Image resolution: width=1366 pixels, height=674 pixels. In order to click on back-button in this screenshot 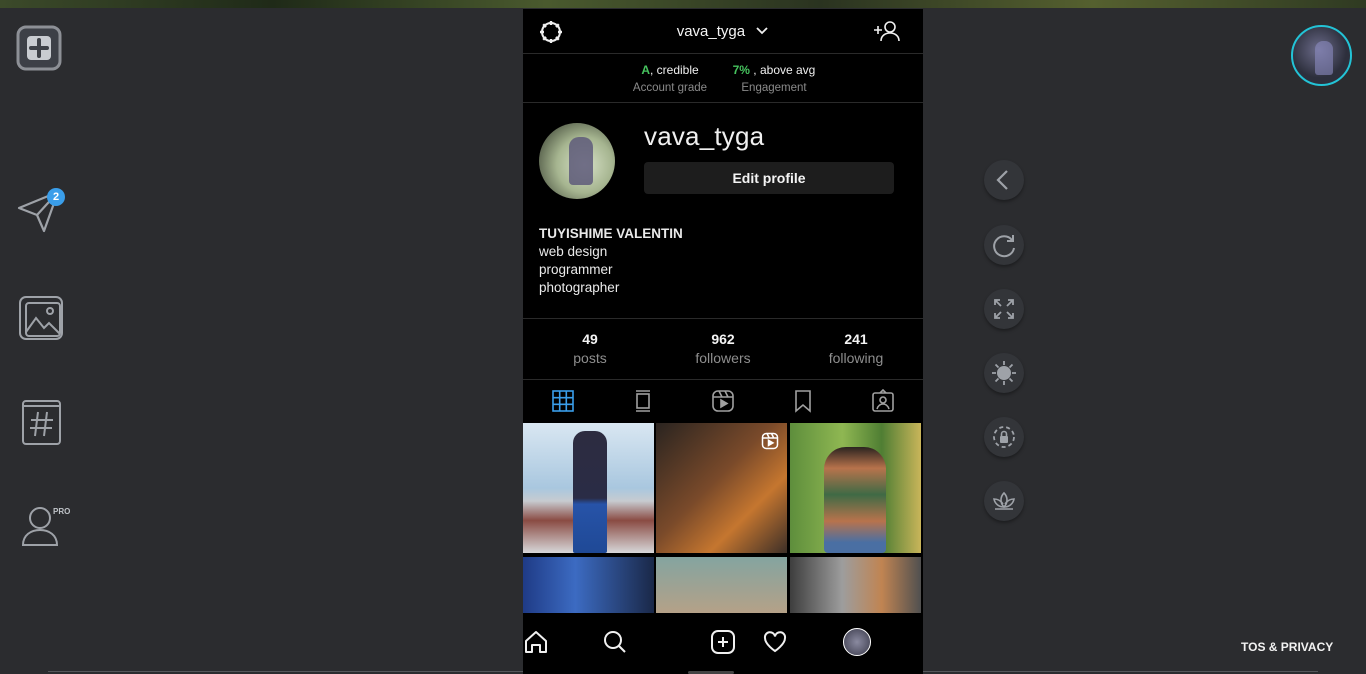, I will do `click(1004, 180)`.